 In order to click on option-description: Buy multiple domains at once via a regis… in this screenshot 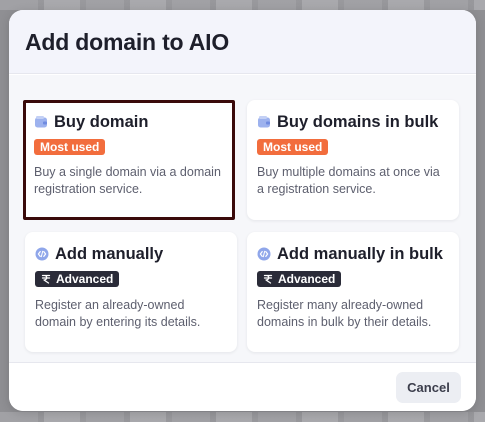, I will do `click(348, 180)`.